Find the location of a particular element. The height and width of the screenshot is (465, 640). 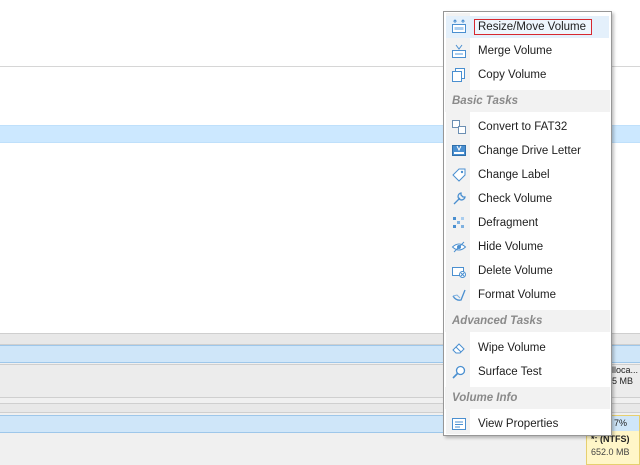

menu-item-label: Merge Volume is located at coordinates (515, 51).